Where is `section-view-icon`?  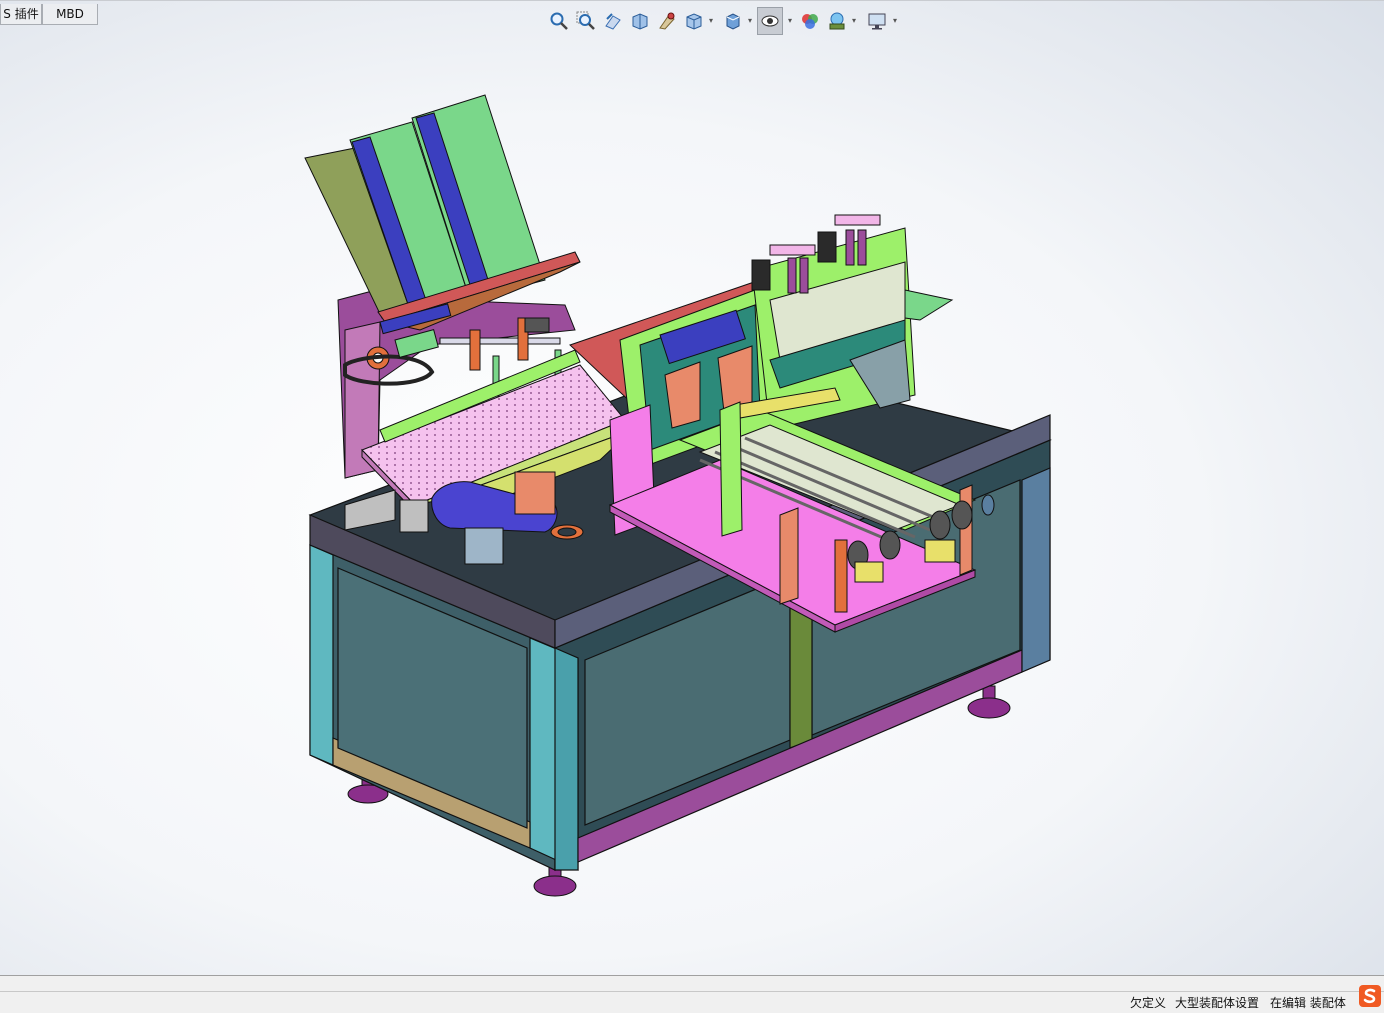
section-view-icon is located at coordinates (640, 21).